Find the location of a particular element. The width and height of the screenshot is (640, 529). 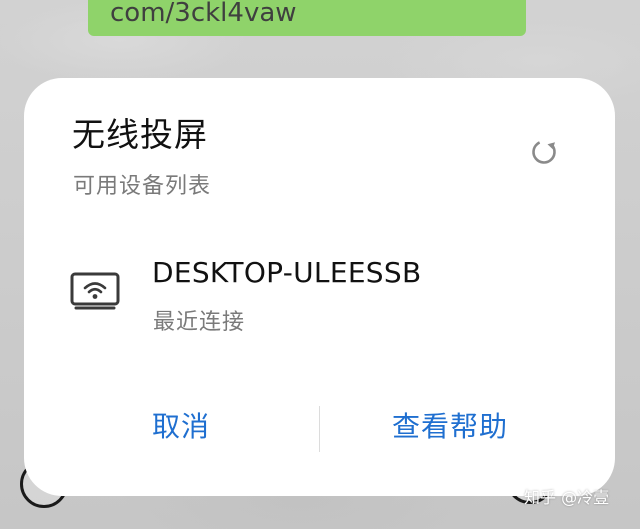

chat-message-bubble: com/3ckl4vaw is located at coordinates (307, 18).